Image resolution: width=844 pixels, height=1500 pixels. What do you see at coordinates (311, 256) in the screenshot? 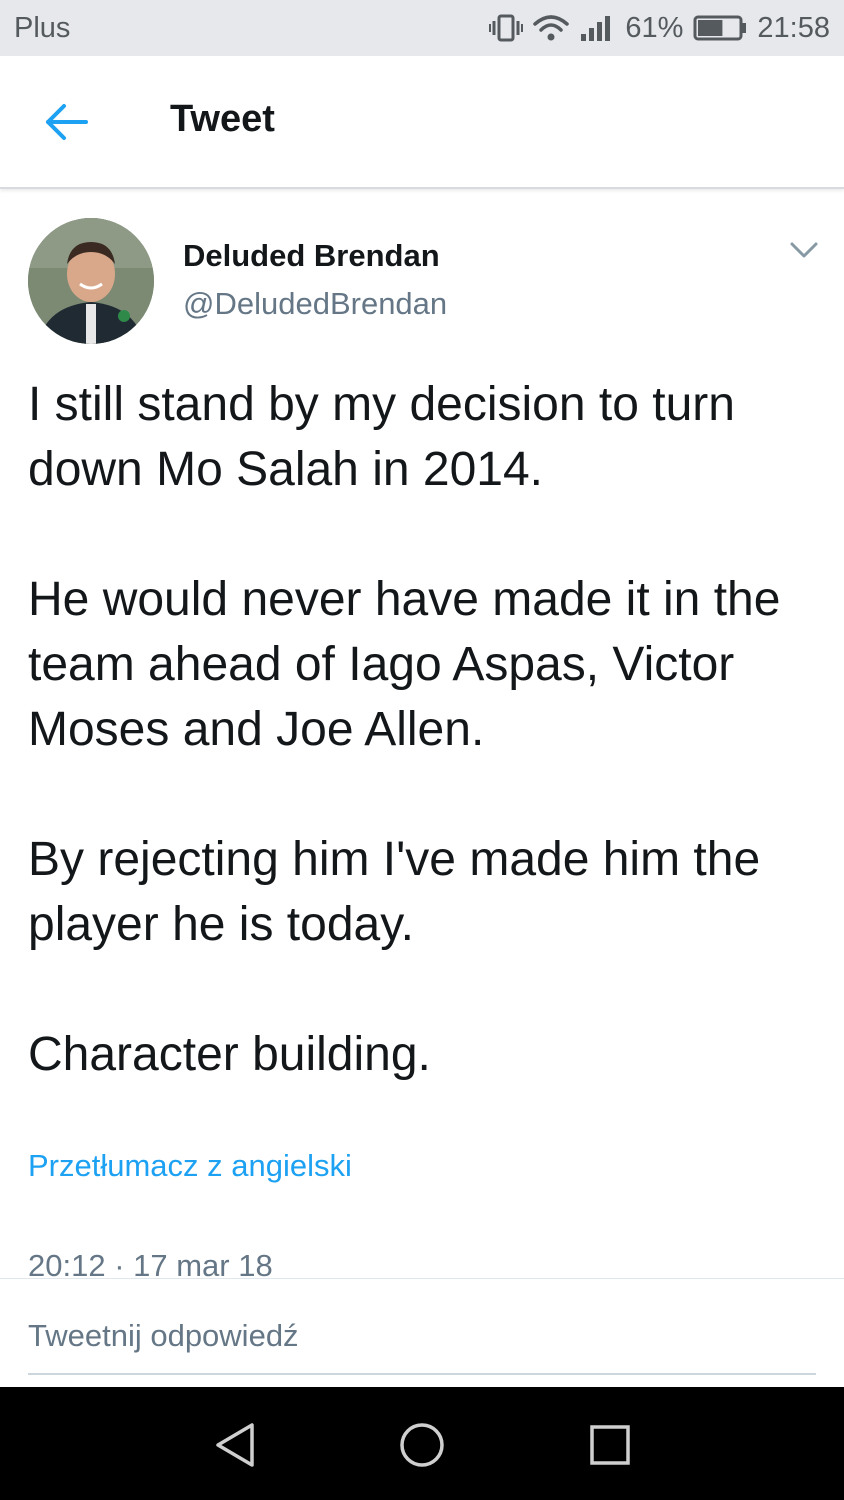
I see `author-name: Deluded Brendan` at bounding box center [311, 256].